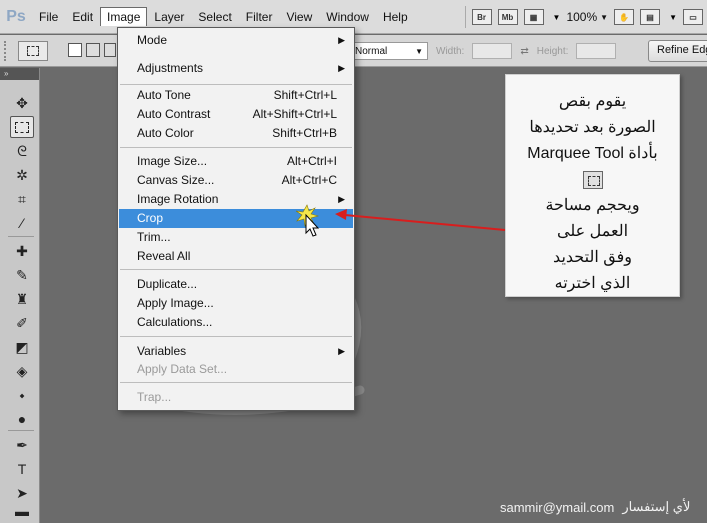 This screenshot has width=707, height=523. I want to click on zoom-level: 100% ▼, so click(587, 17).